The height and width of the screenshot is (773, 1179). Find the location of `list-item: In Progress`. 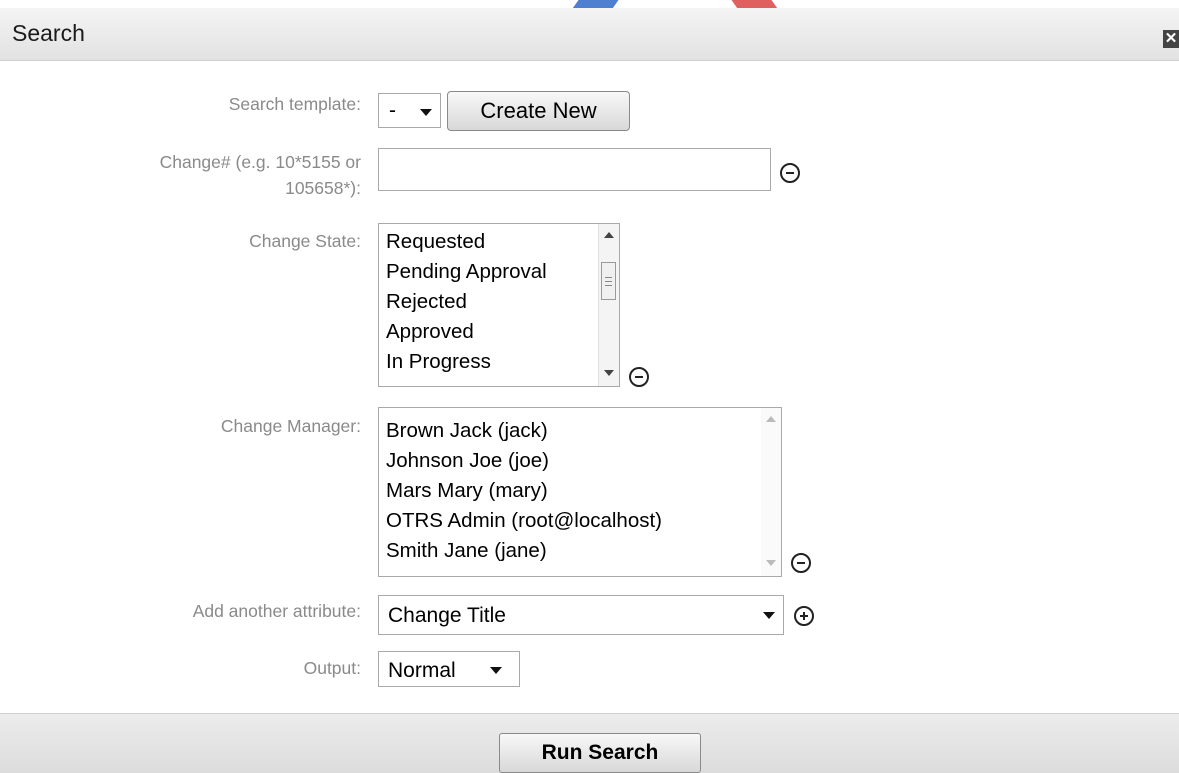

list-item: In Progress is located at coordinates (438, 362).